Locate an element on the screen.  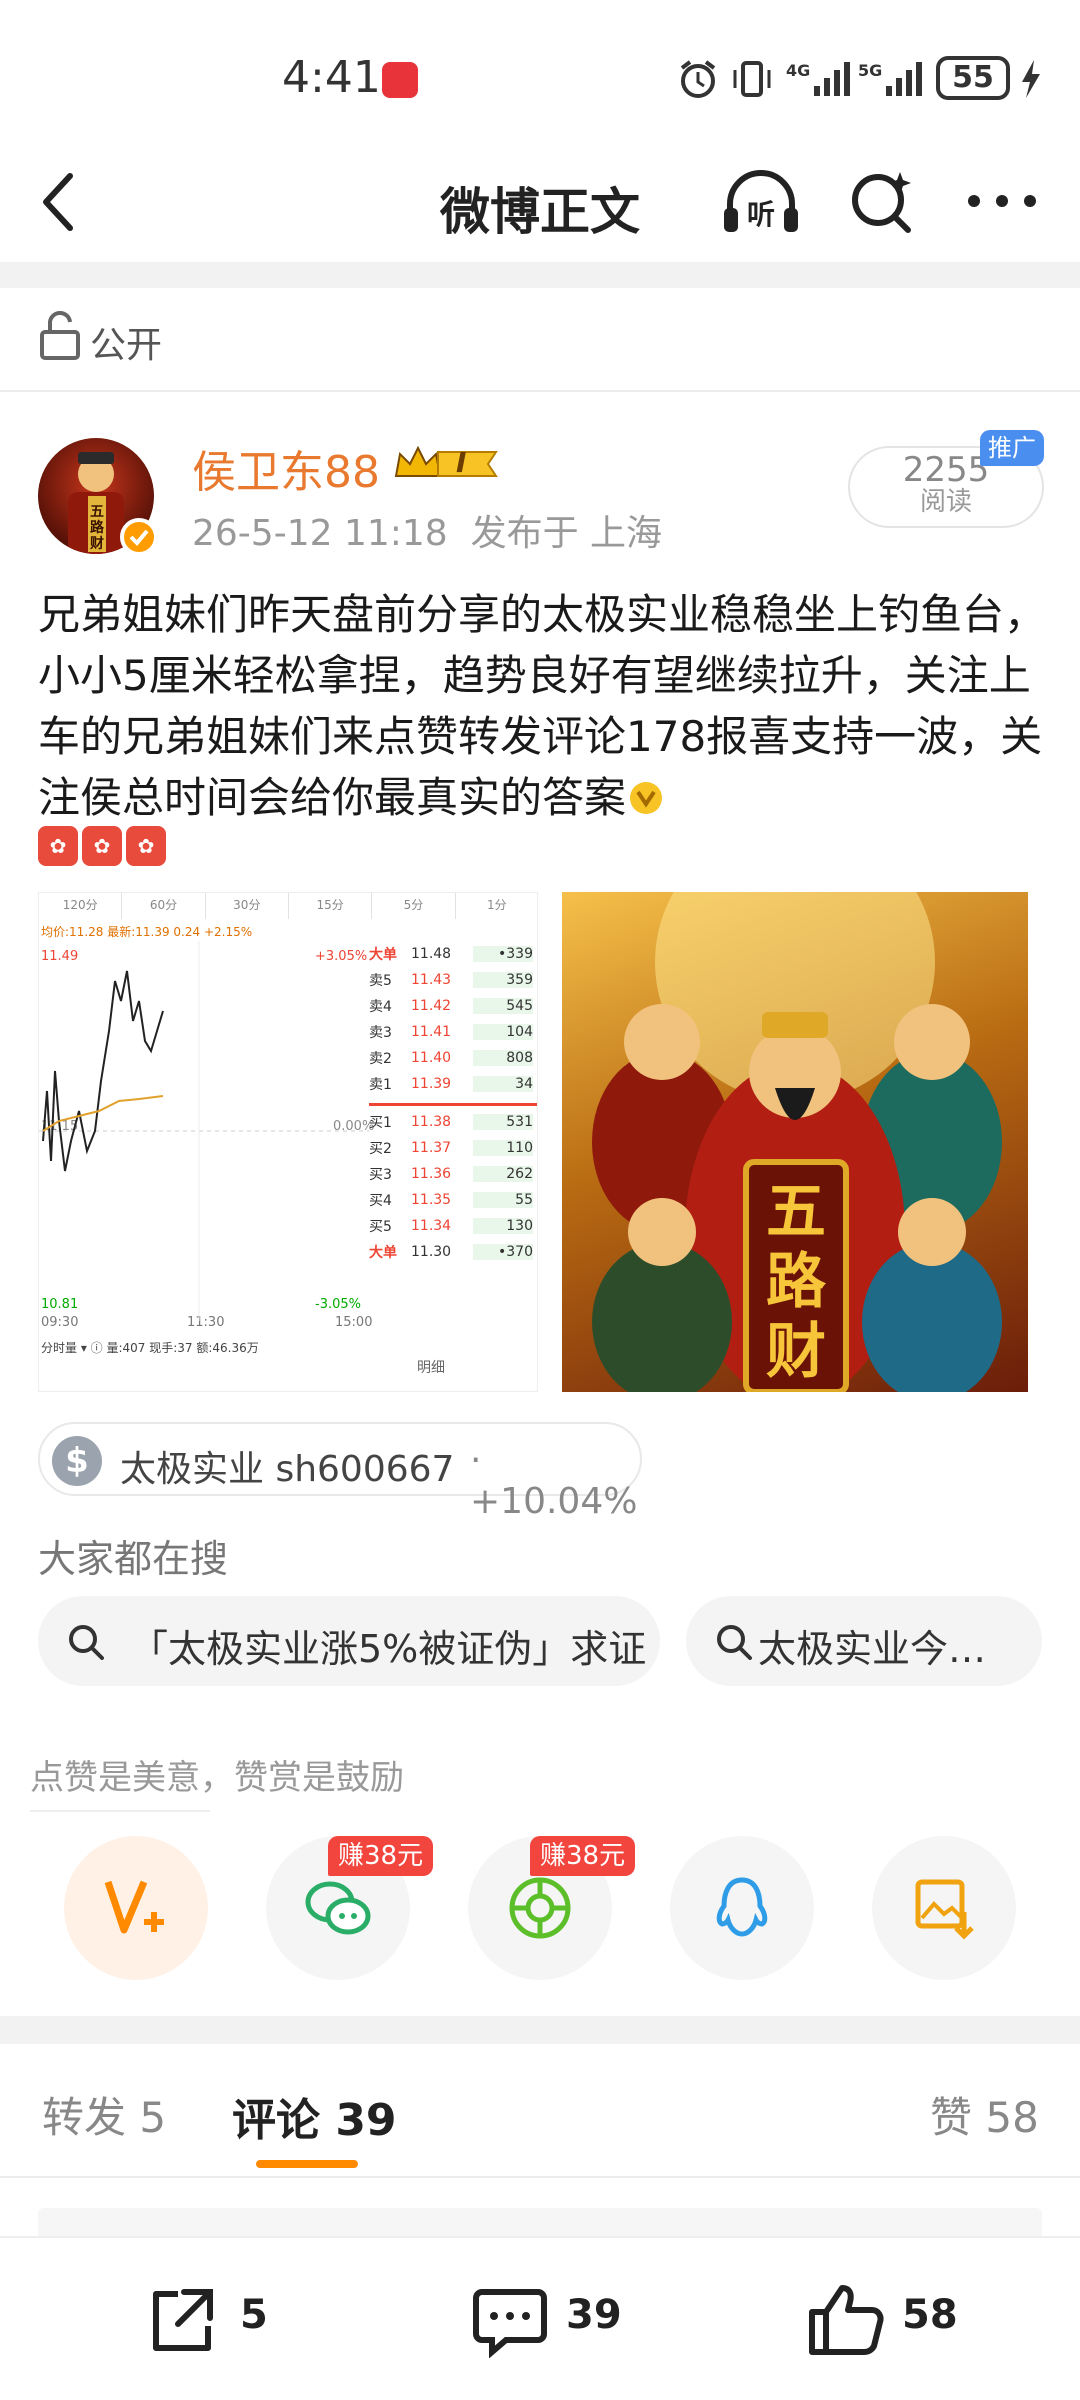
alarm-icon is located at coordinates (698, 79).